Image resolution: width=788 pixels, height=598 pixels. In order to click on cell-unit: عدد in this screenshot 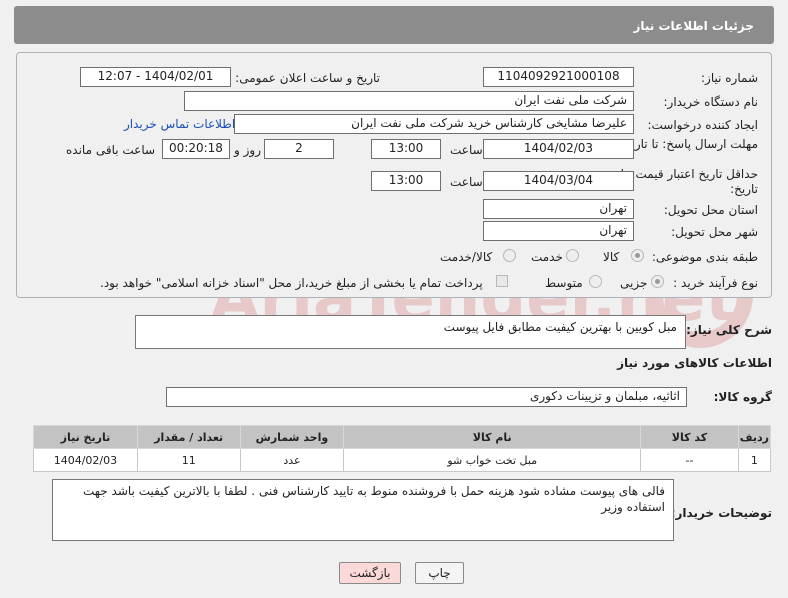, I will do `click(292, 460)`.